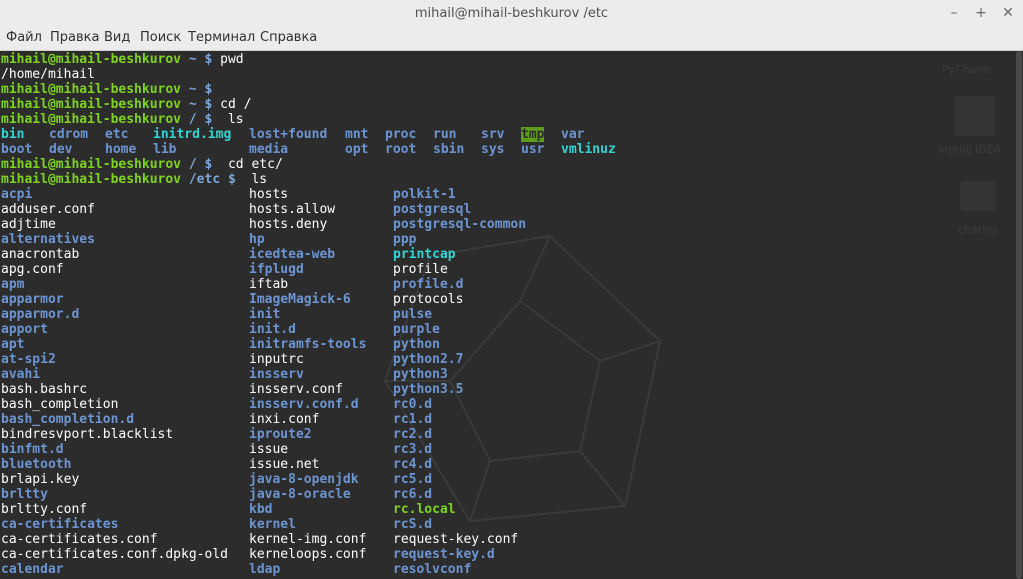  Describe the element at coordinates (424, 194) in the screenshot. I see `ls-entry: polkit-1` at that location.